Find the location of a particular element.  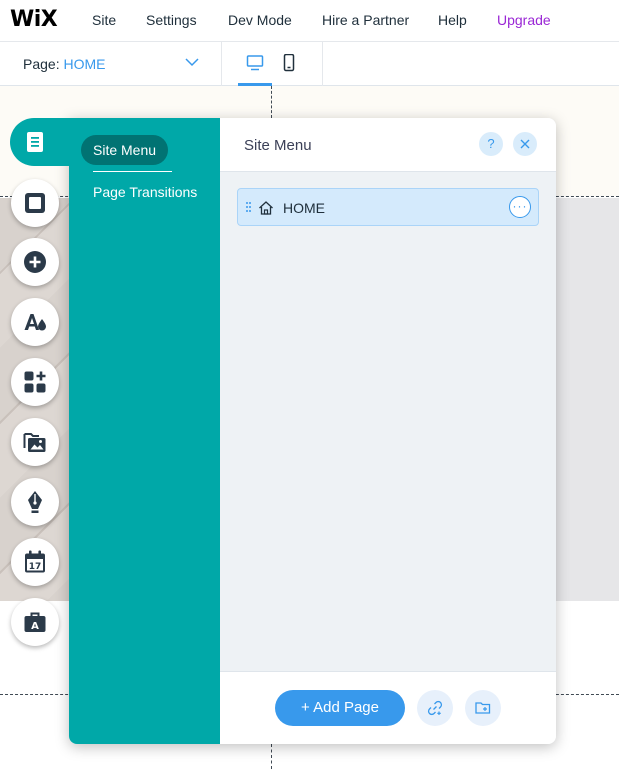

media-icon is located at coordinates (34, 442).